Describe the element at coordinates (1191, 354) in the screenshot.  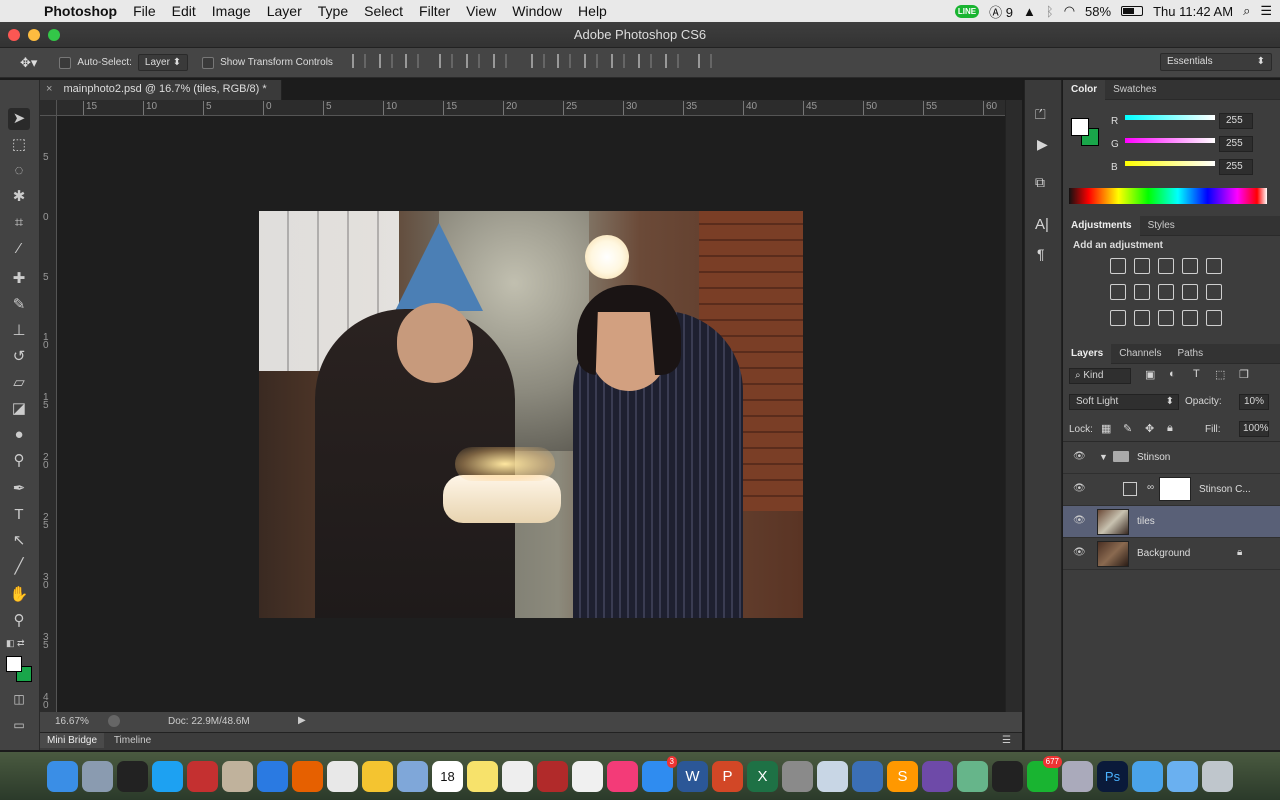
I see `tab-paths: Paths` at that location.